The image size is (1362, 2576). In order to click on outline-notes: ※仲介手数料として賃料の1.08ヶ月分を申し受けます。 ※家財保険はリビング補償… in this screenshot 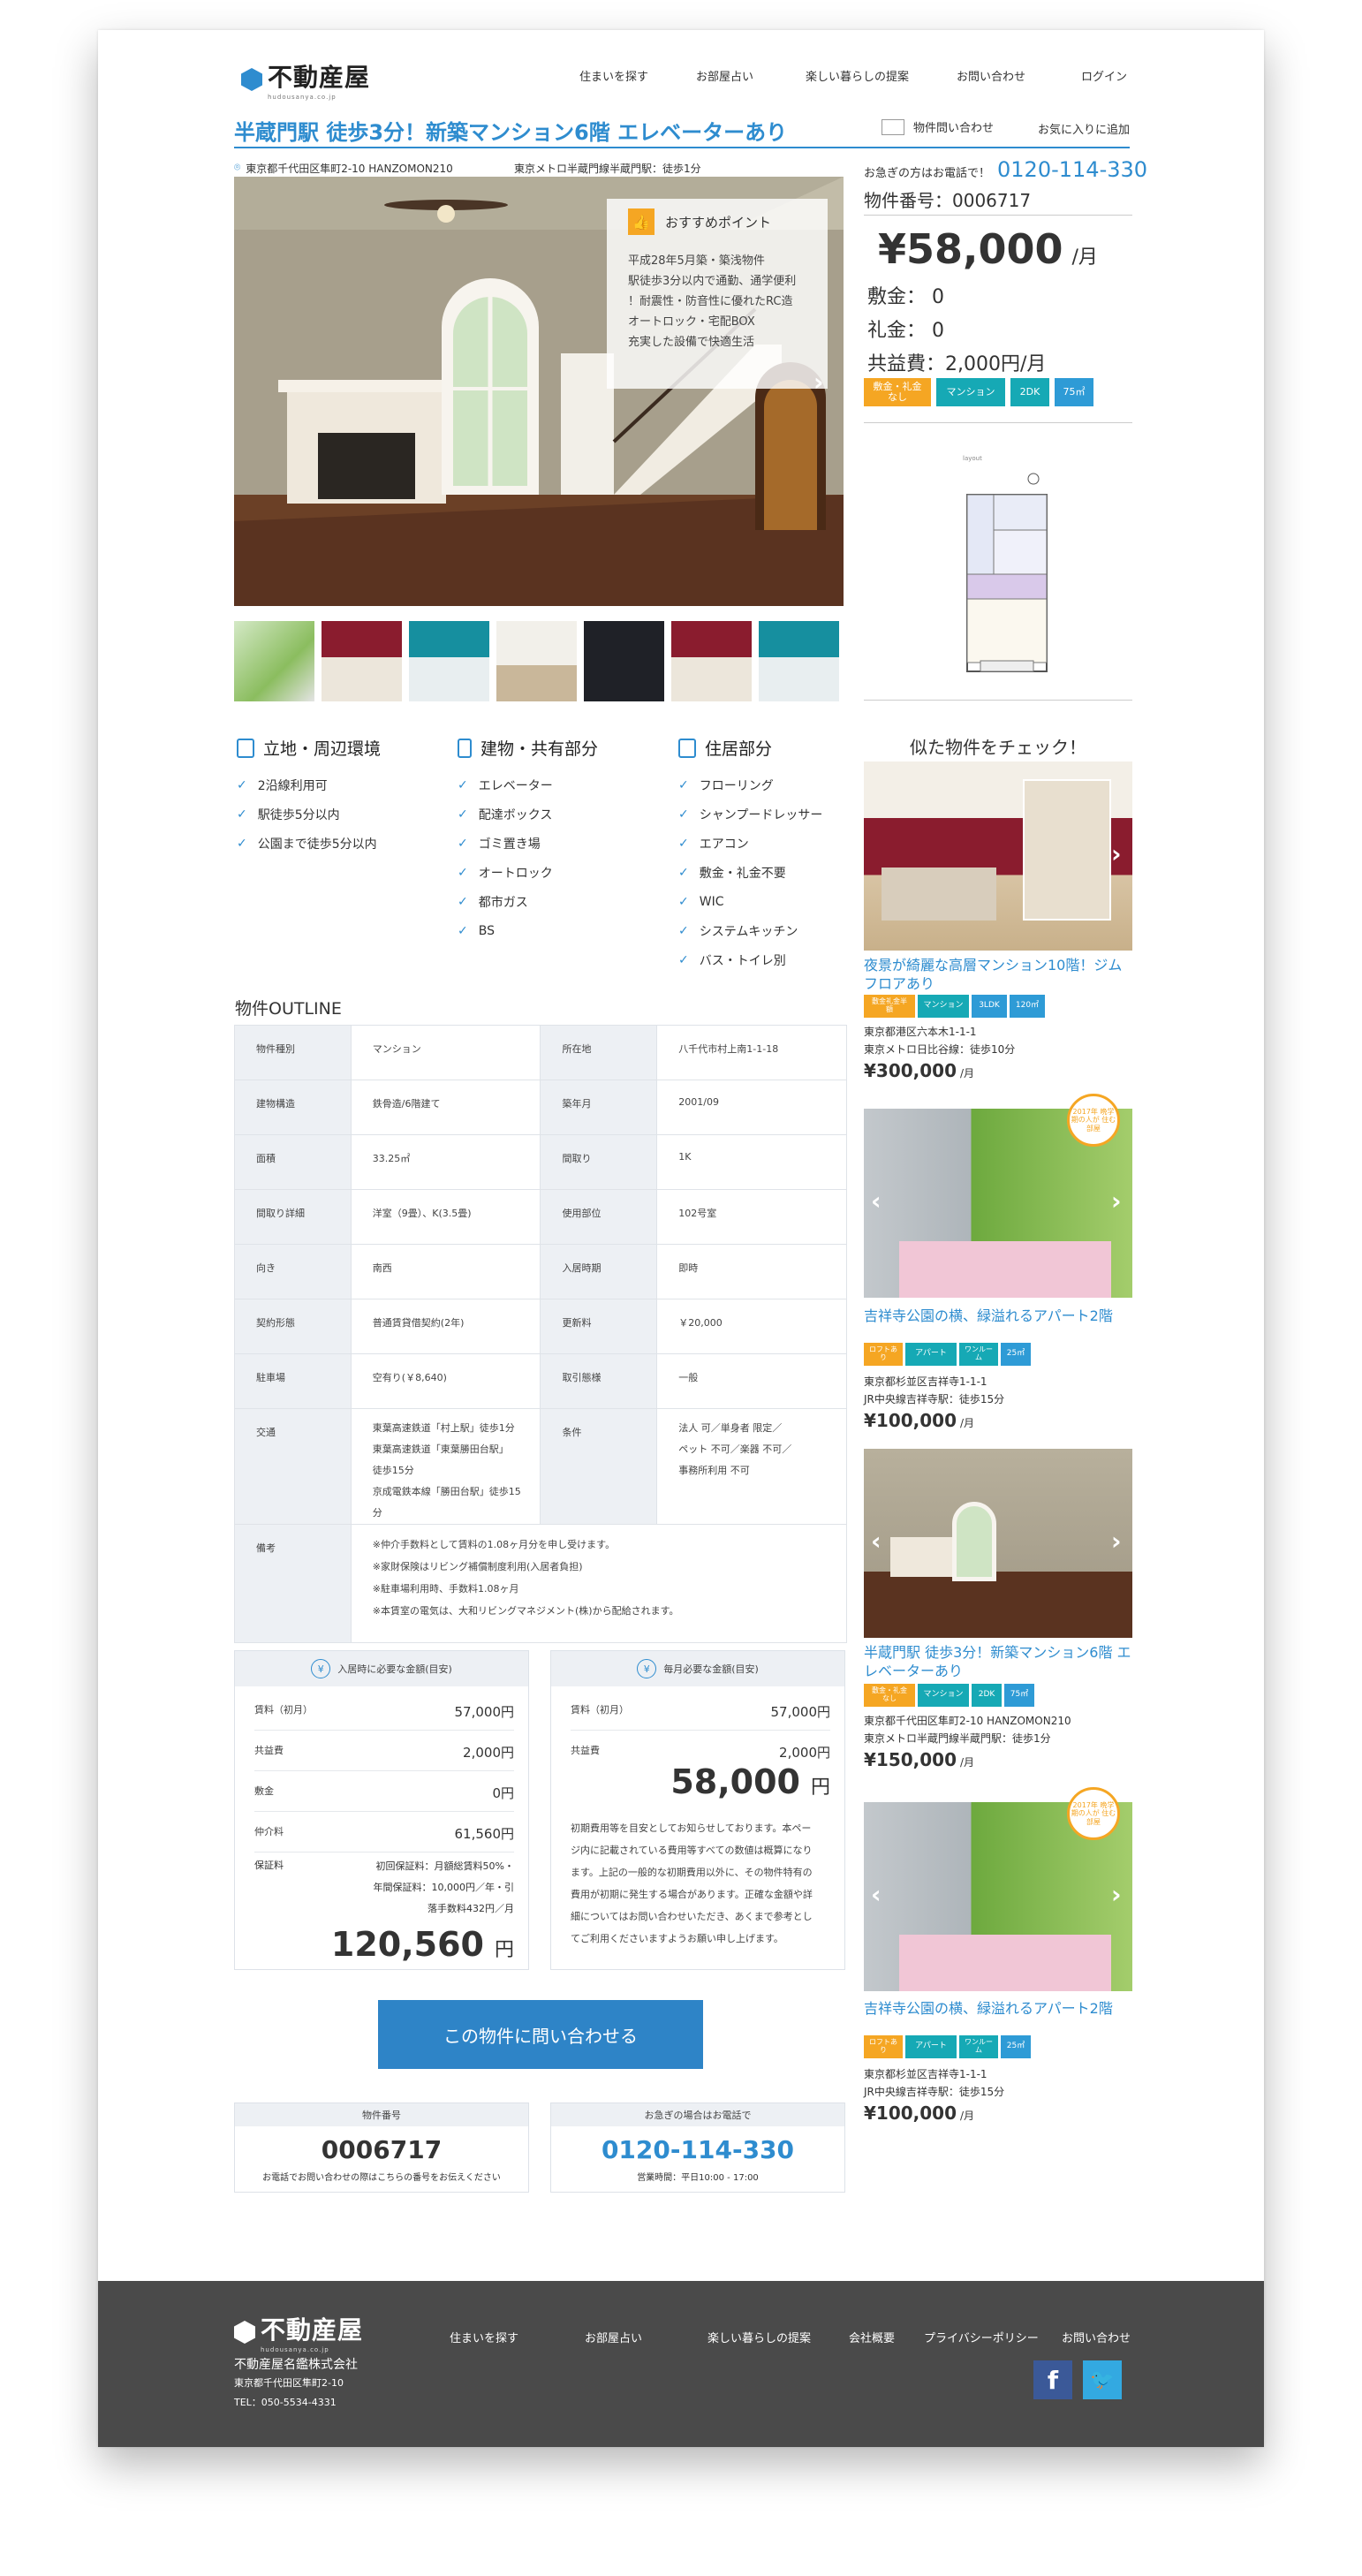, I will do `click(599, 1584)`.